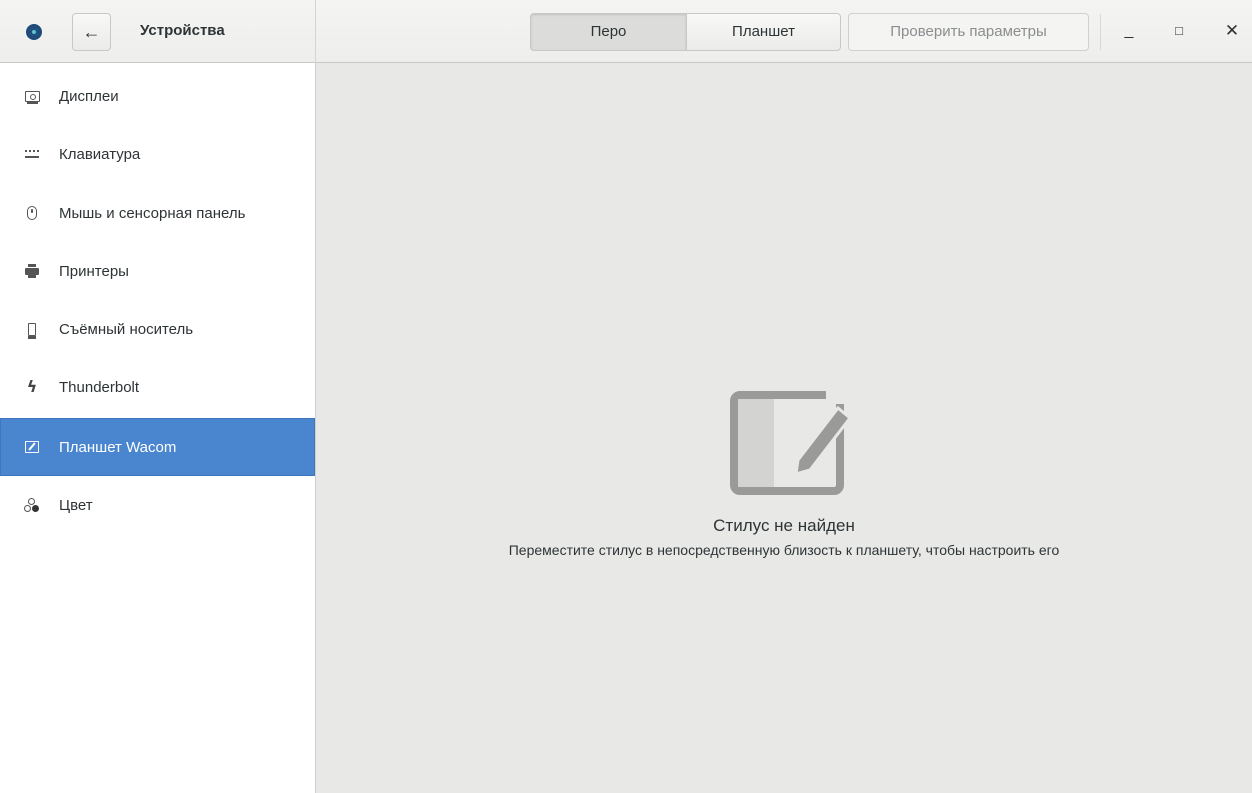 The height and width of the screenshot is (793, 1252). I want to click on tab-tablet: Планшет, so click(764, 32).